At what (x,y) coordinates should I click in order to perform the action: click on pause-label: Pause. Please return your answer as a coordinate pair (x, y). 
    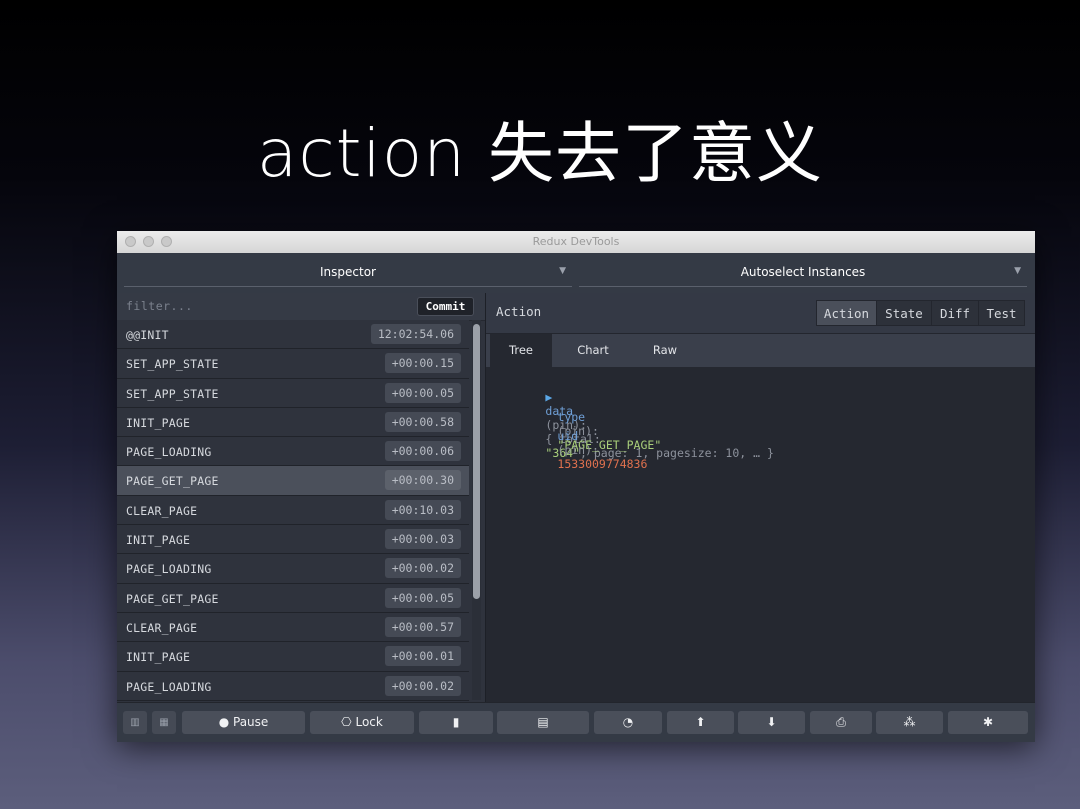
    Looking at the image, I should click on (251, 722).